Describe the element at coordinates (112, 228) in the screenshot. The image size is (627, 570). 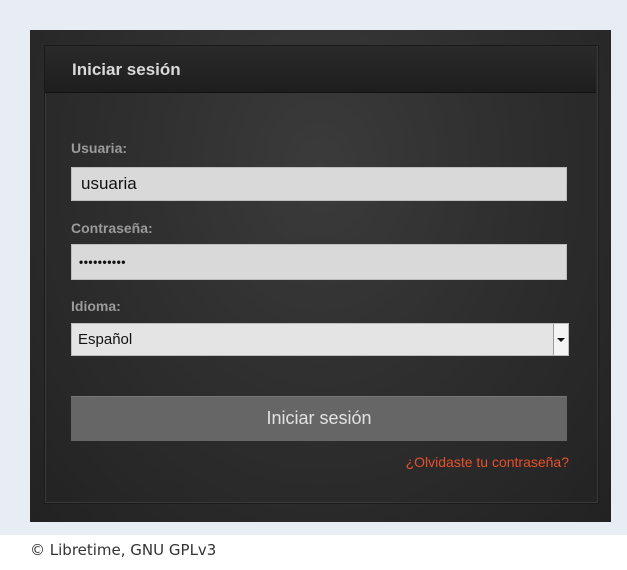
I see `password-label: Contraseña:` at that location.